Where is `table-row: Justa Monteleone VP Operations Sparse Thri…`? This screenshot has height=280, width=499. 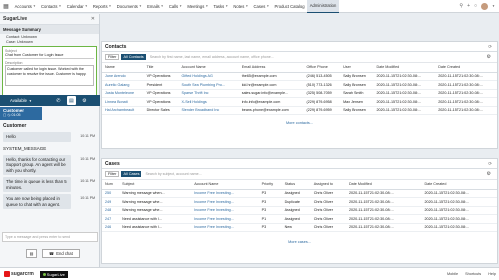
table-row: Justa Monteleone VP Operations Sparse Thri… is located at coordinates (299, 93).